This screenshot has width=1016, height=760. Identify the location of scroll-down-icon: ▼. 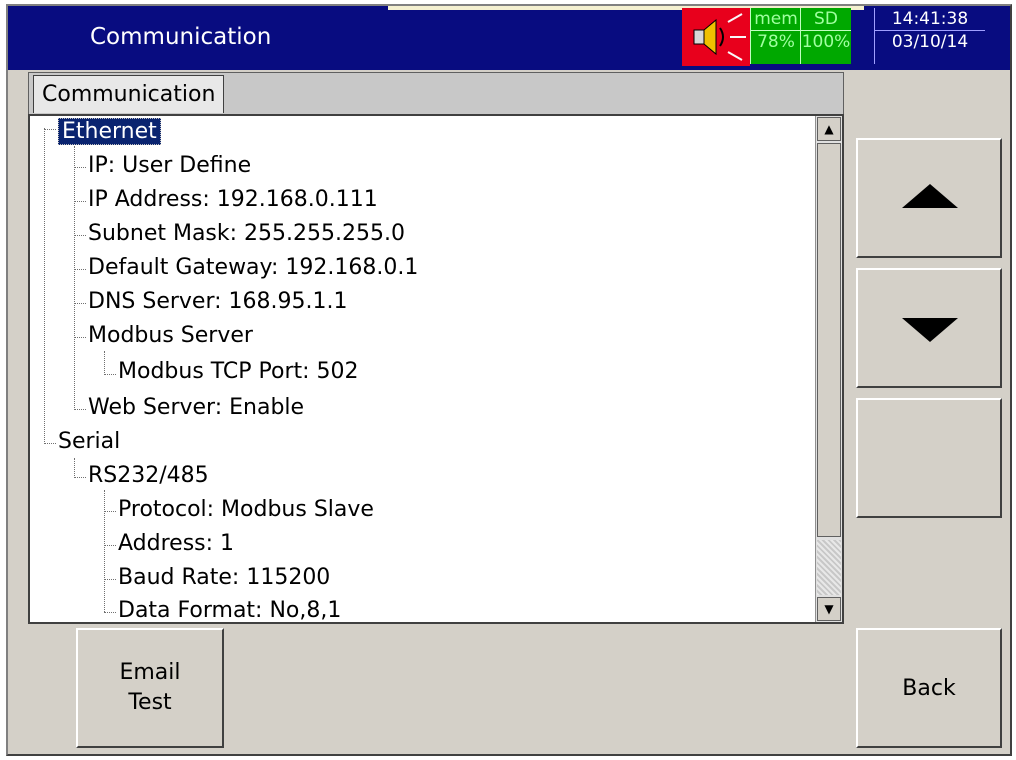
(829, 609).